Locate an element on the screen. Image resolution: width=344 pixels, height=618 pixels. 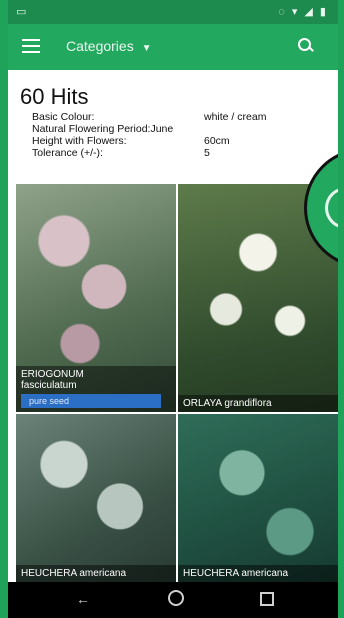
spec-row: Tolerance (+/-): 5 is located at coordinates (149, 153).